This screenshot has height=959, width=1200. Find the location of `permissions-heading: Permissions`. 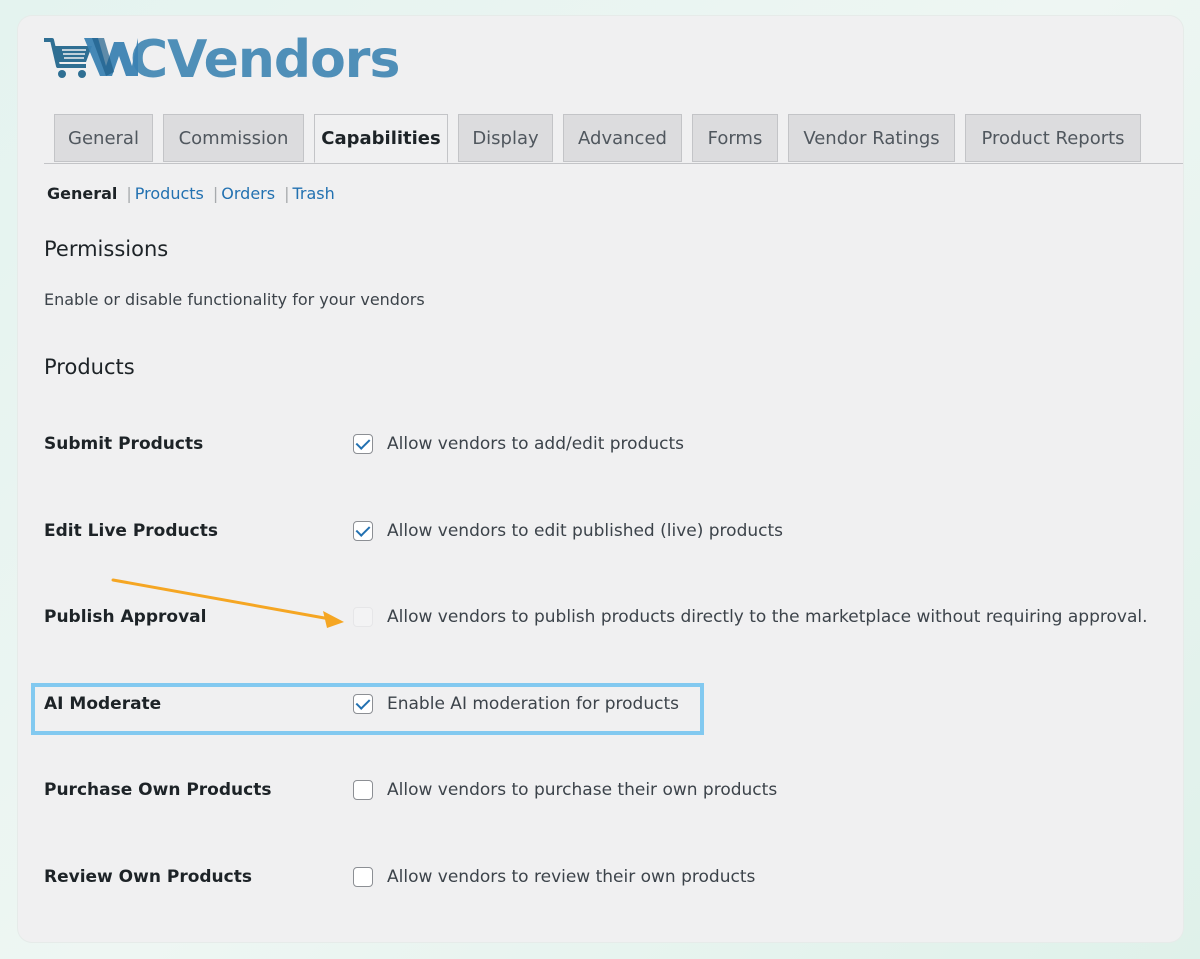

permissions-heading: Permissions is located at coordinates (106, 249).